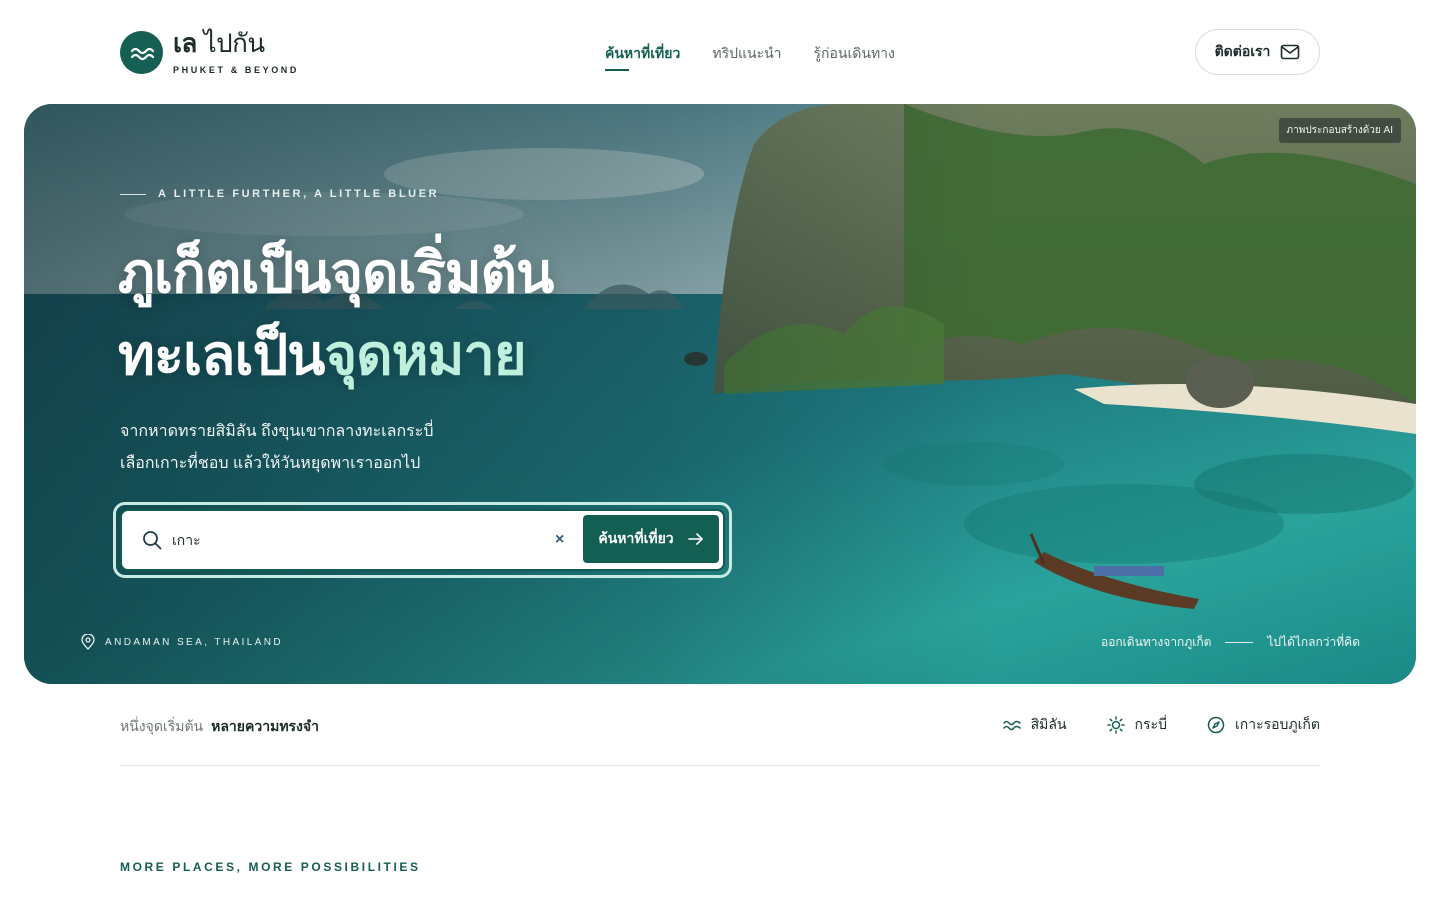 Image resolution: width=1440 pixels, height=900 pixels. I want to click on chip-label: เกาะรอบภูเก็ต, so click(1277, 724).